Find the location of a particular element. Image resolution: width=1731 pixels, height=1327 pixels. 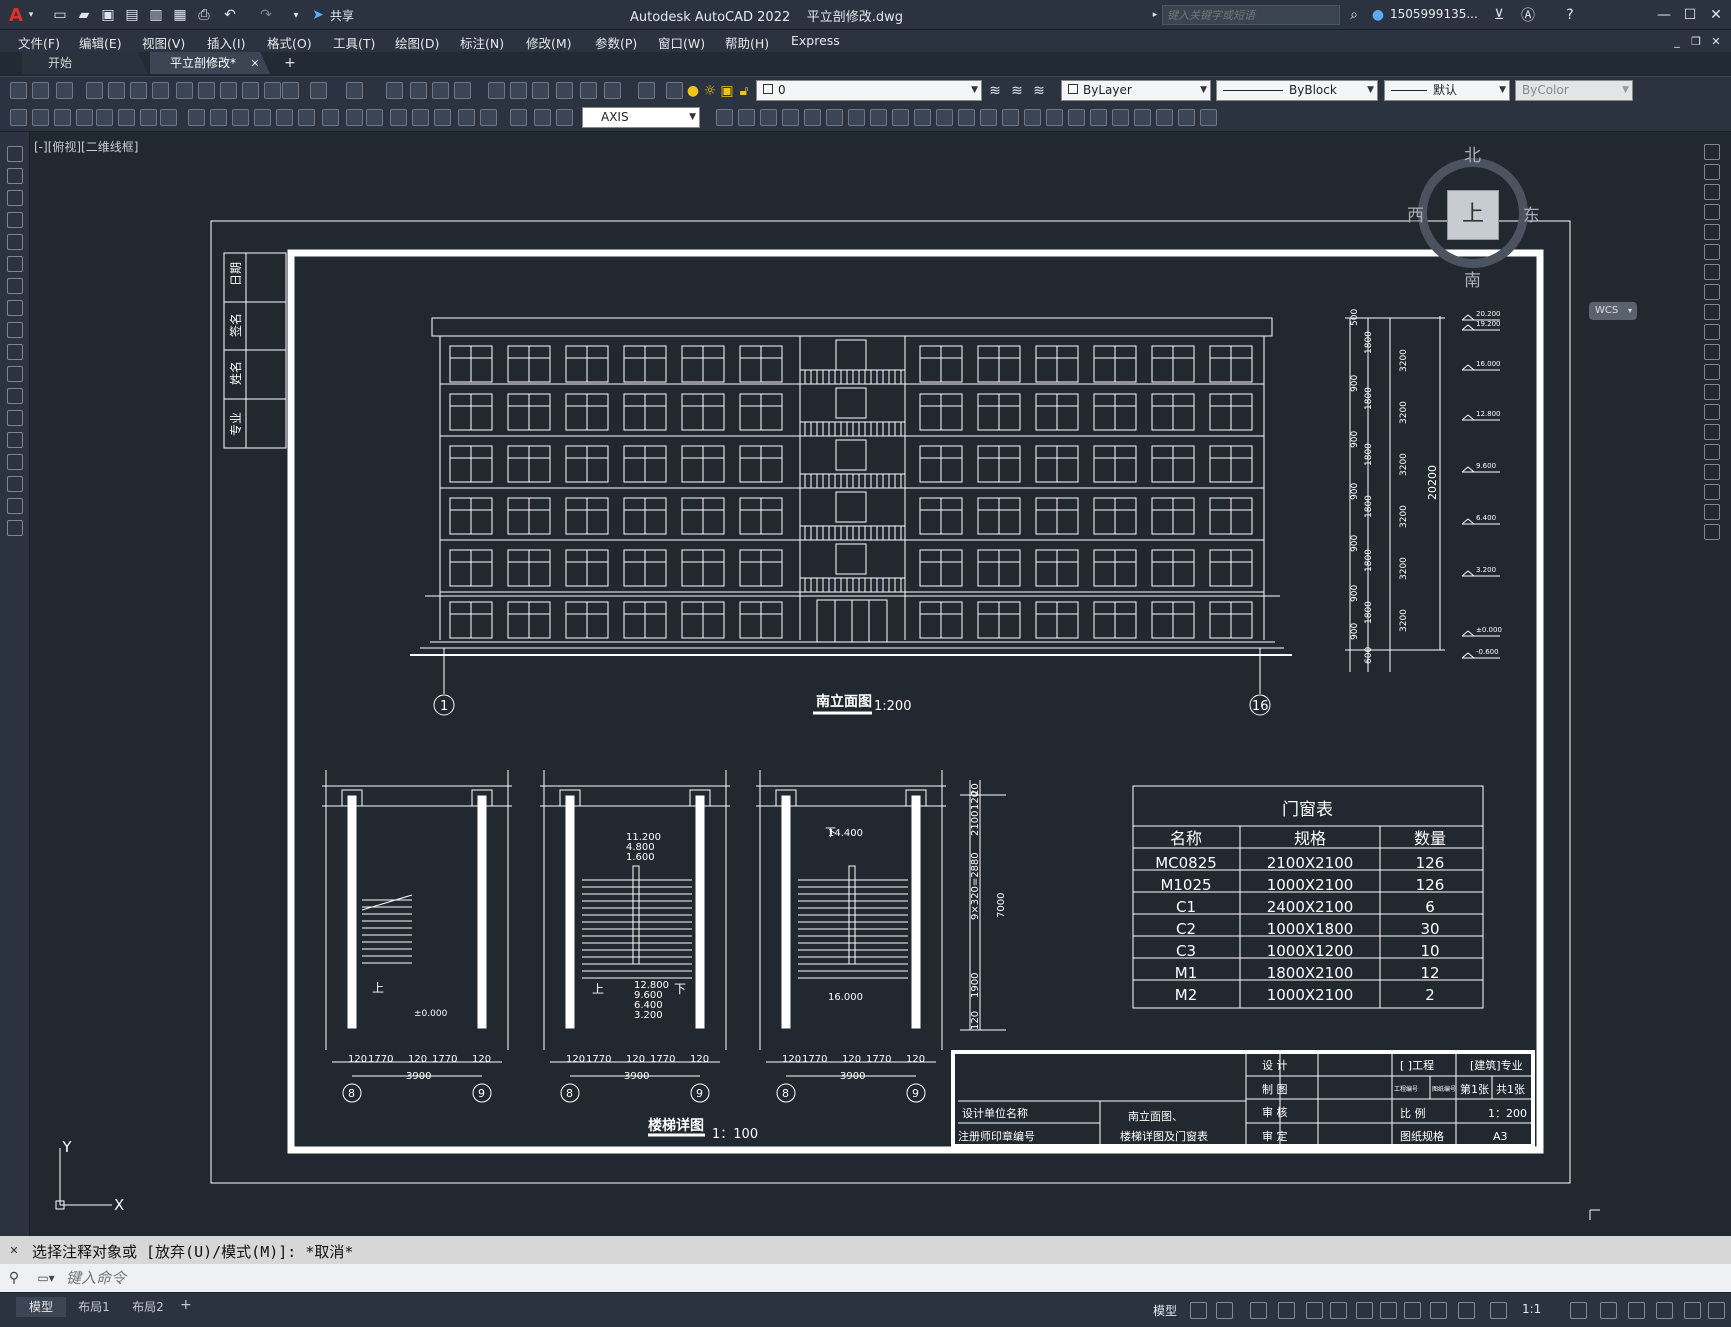

command-close-icon: ✕ is located at coordinates (14, 1250).